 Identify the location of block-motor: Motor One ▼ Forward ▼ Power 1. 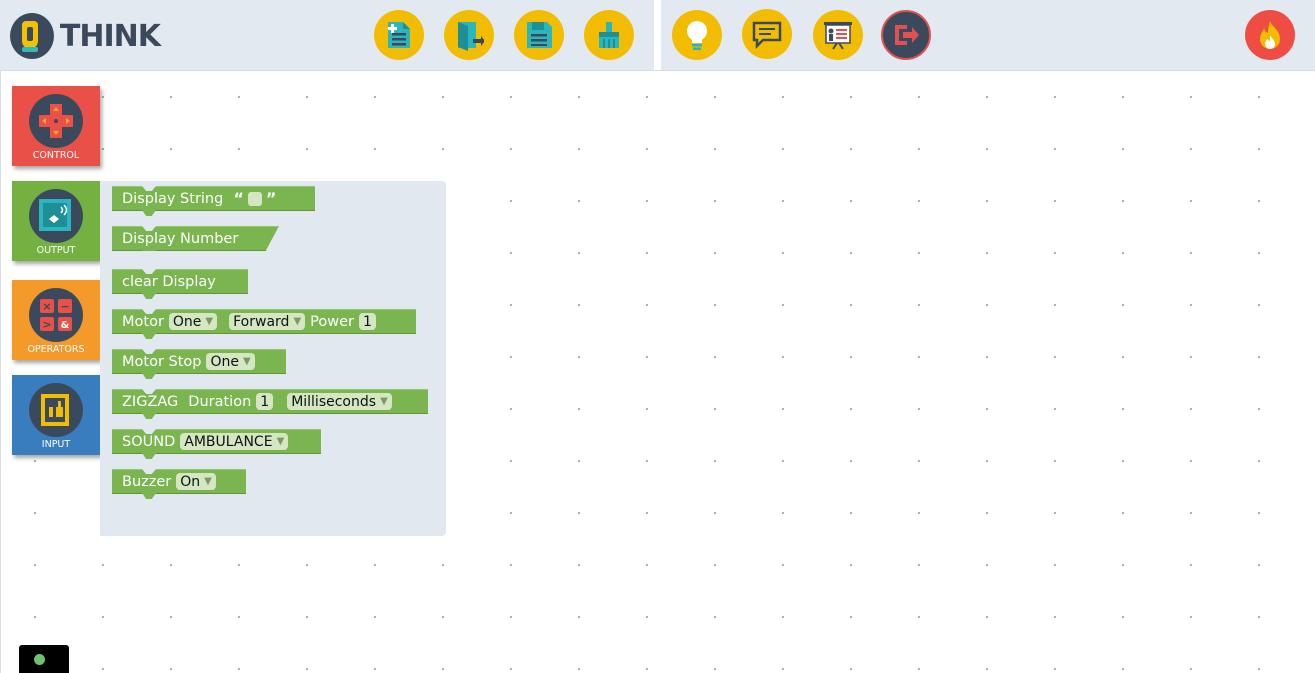
(264, 321).